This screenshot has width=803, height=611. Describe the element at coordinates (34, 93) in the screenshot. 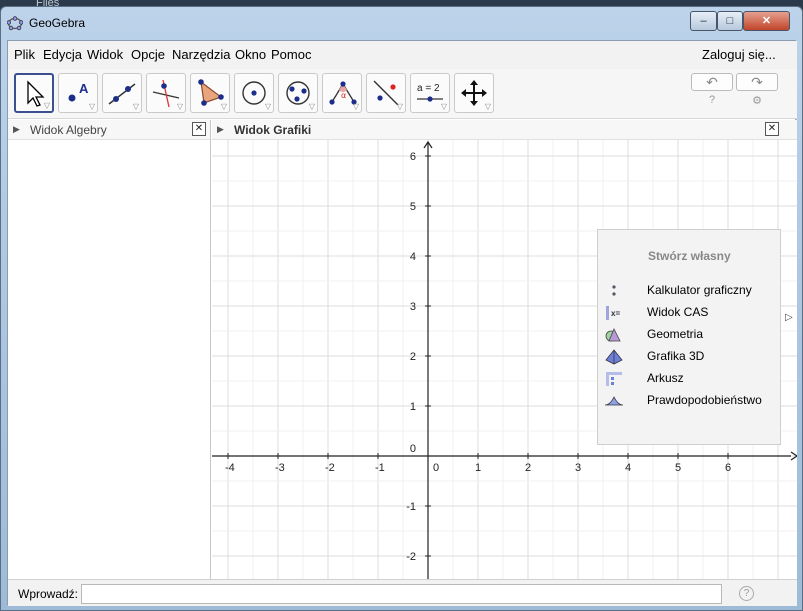

I see `move-tool-button: ▽` at that location.